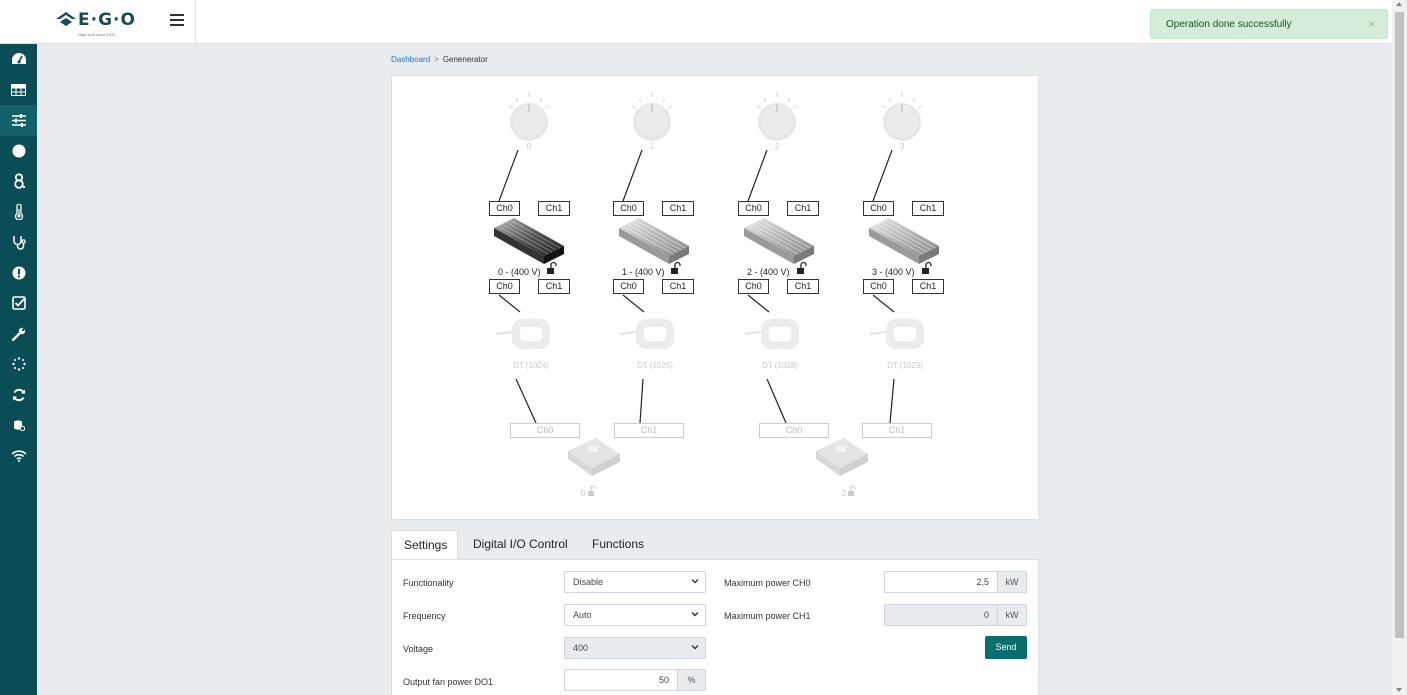  I want to click on voltage-value: 400, so click(581, 648).